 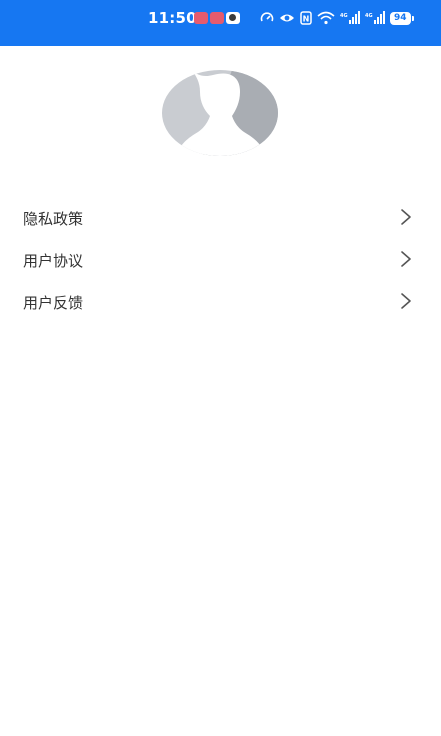 I want to click on battery-icon: 94, so click(x=402, y=18).